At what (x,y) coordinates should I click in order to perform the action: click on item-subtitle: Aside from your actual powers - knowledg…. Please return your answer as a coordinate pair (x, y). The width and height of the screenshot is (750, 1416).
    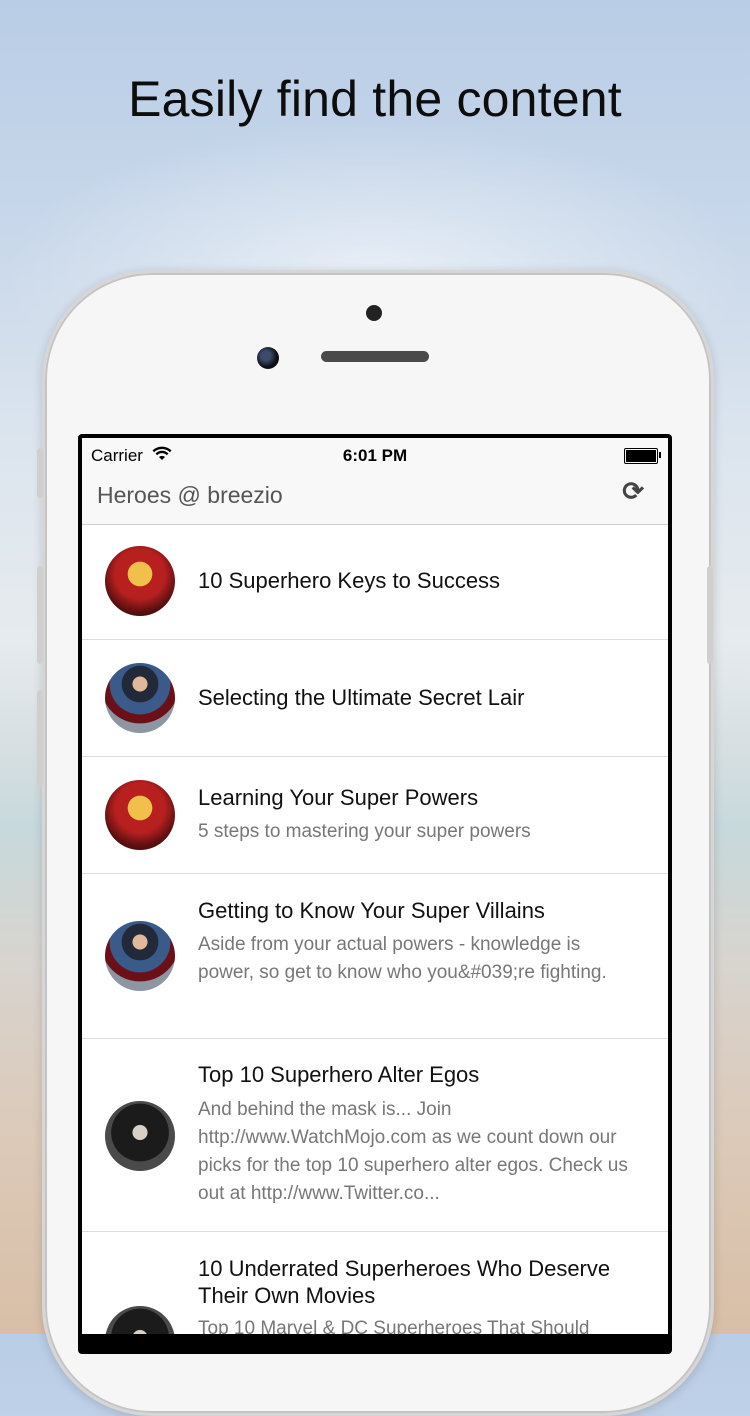
    Looking at the image, I should click on (402, 958).